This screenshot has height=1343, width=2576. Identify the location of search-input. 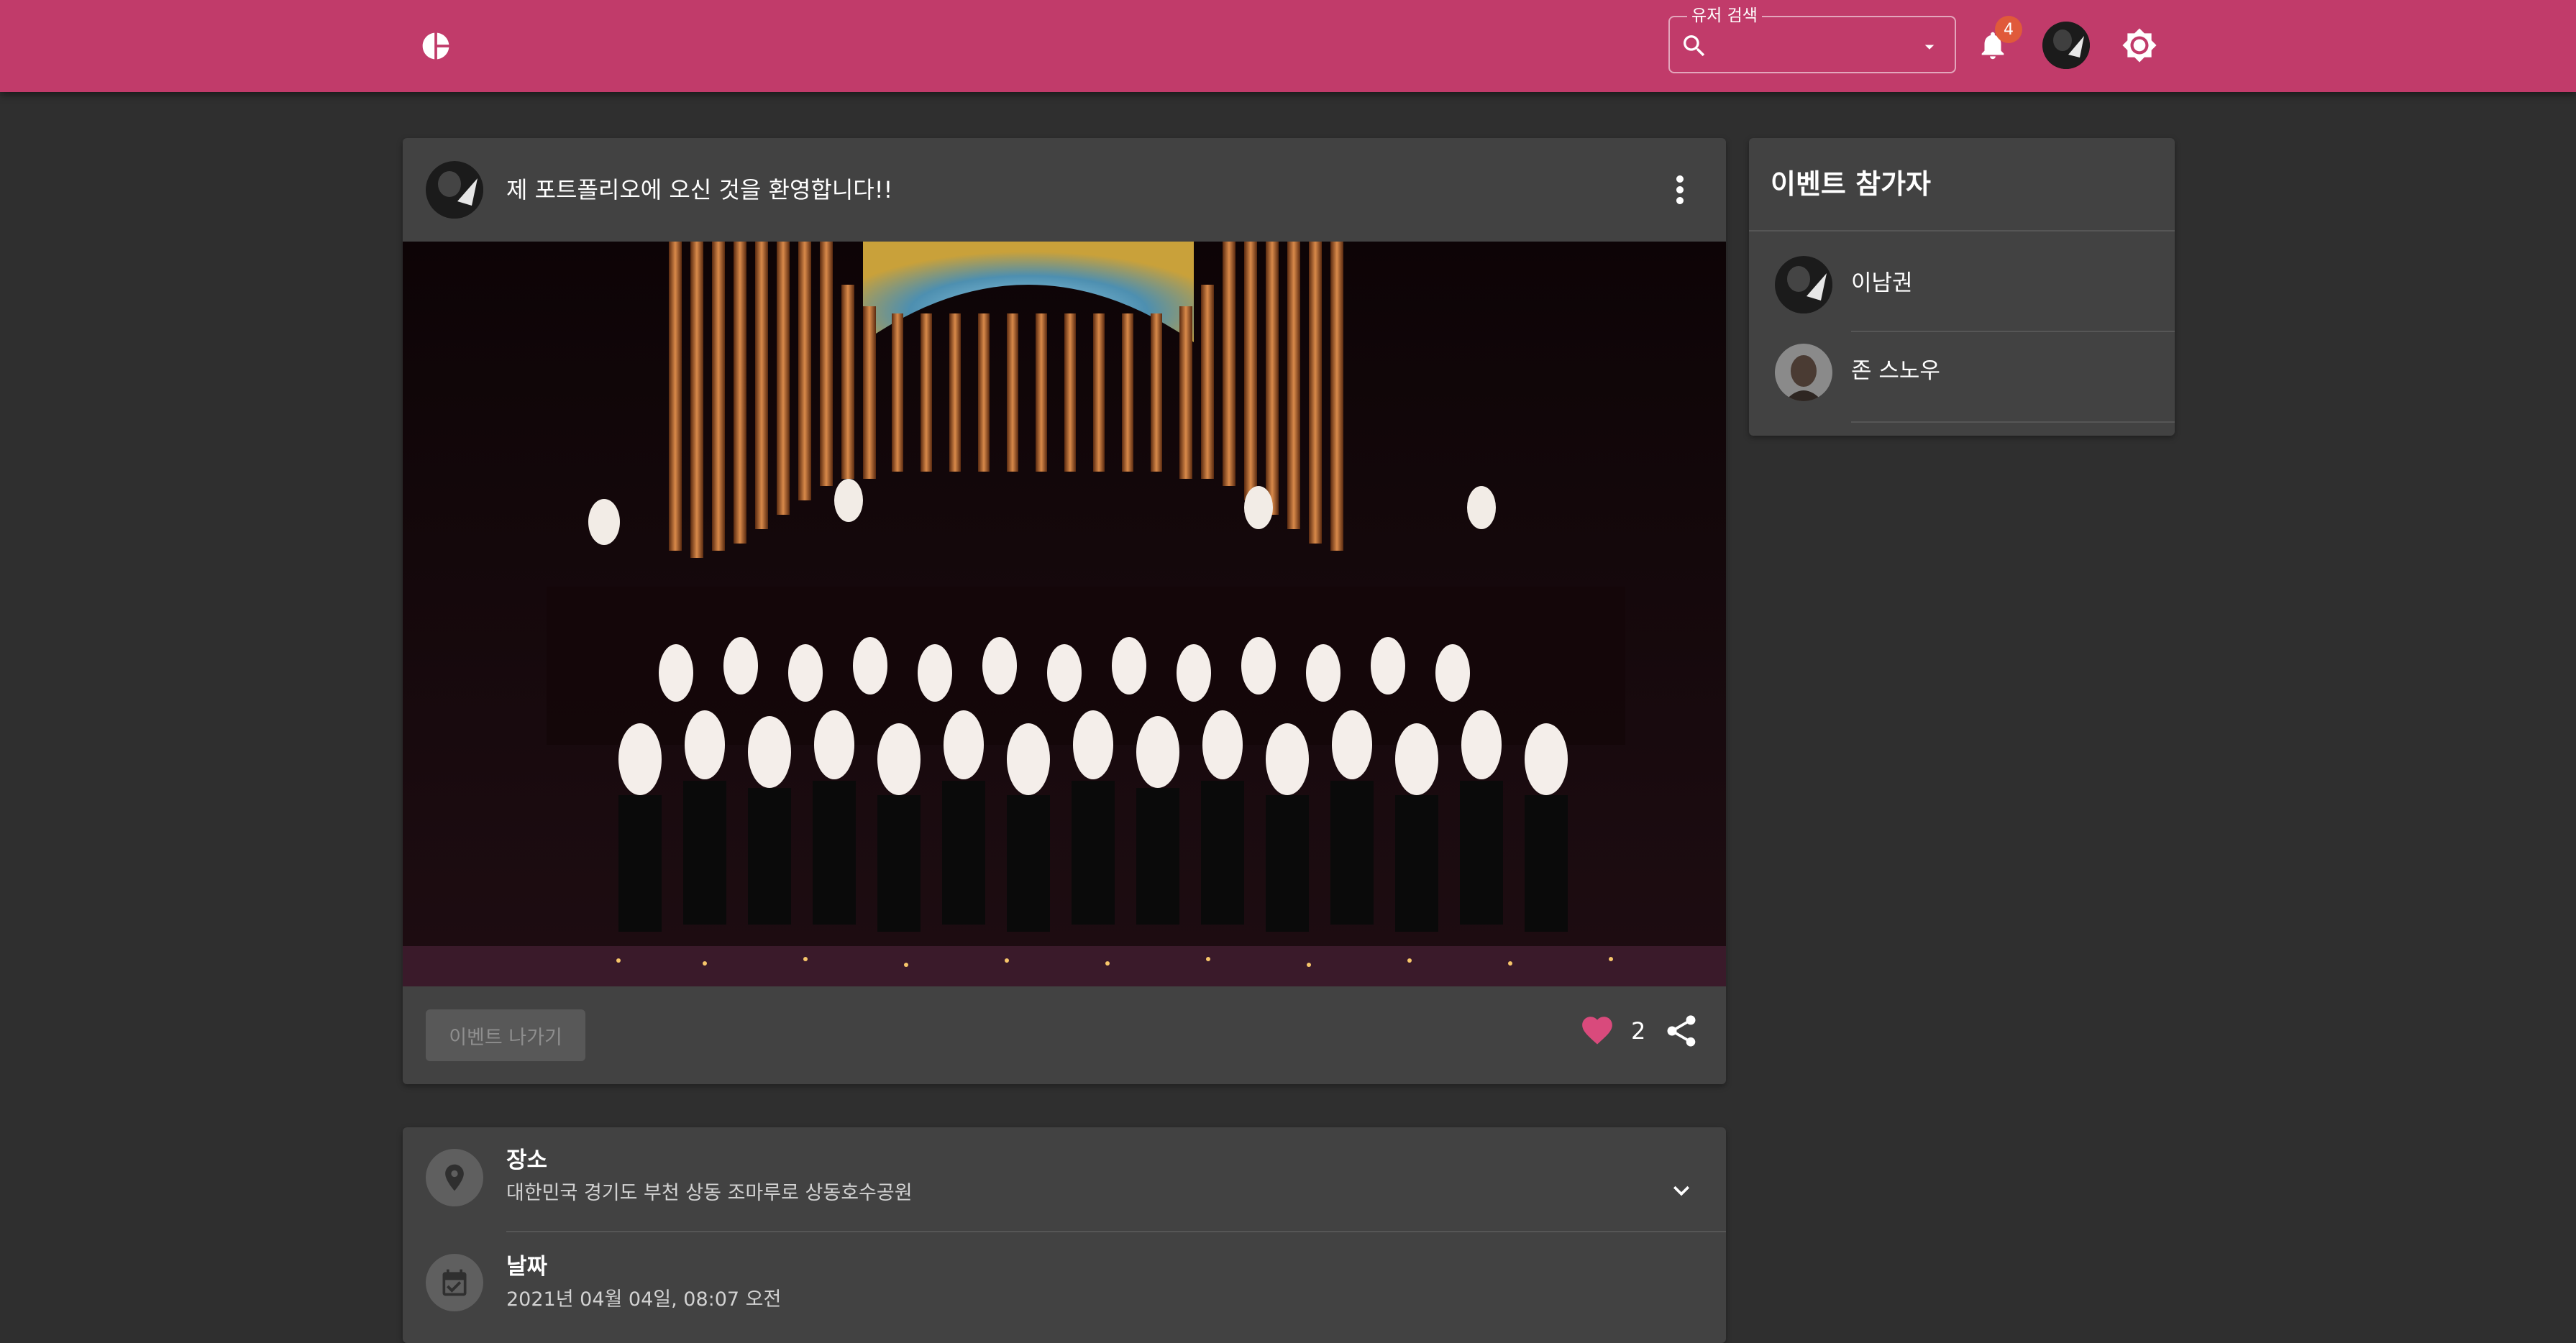
(1807, 45).